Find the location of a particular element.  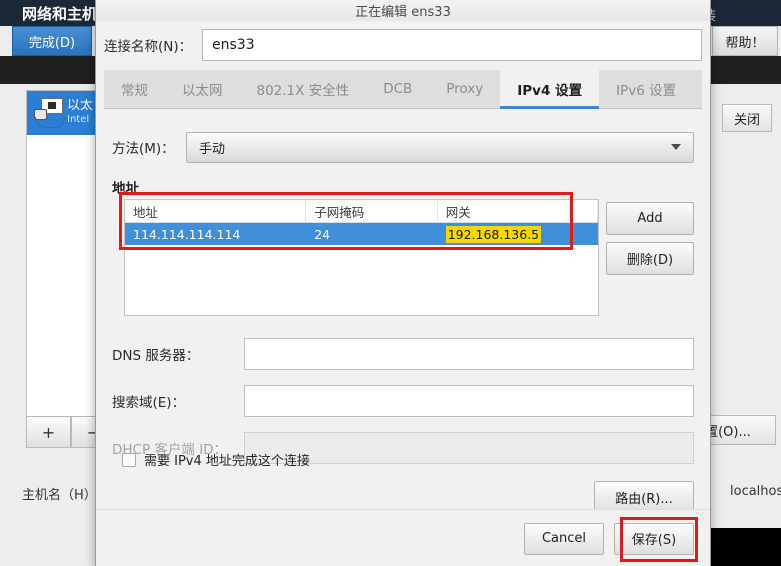

search-domains-input is located at coordinates (469, 400).